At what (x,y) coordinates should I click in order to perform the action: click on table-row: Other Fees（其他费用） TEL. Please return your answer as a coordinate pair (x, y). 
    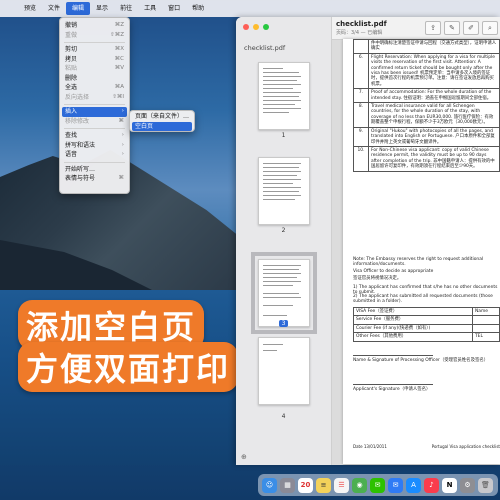
    Looking at the image, I should click on (426, 337).